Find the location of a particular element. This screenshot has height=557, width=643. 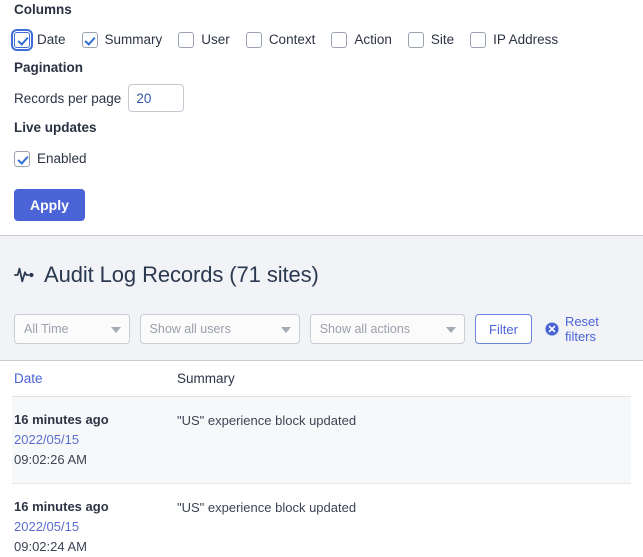

column-header-date: Date is located at coordinates (95, 379).